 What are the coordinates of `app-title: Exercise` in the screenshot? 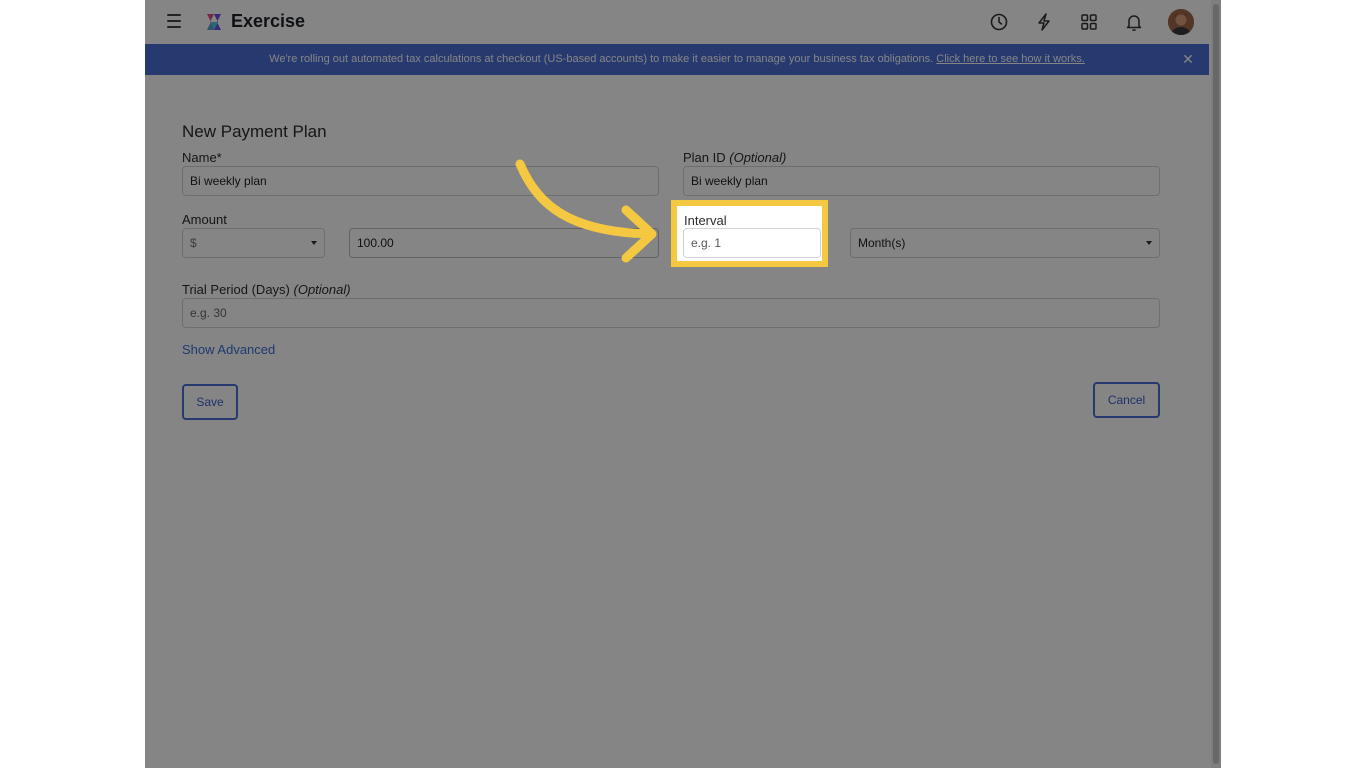 It's located at (268, 21).